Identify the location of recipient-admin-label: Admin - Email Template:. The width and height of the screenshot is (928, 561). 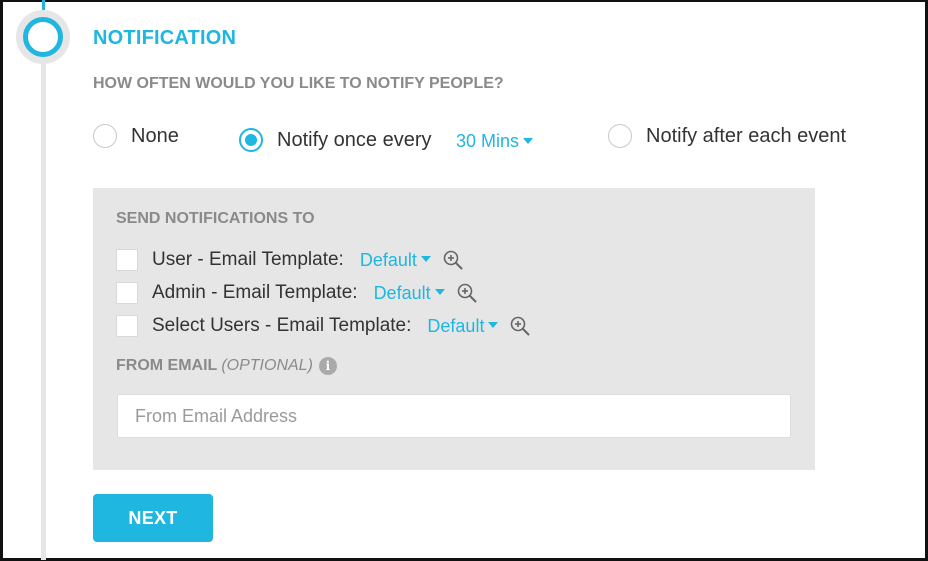
(255, 292).